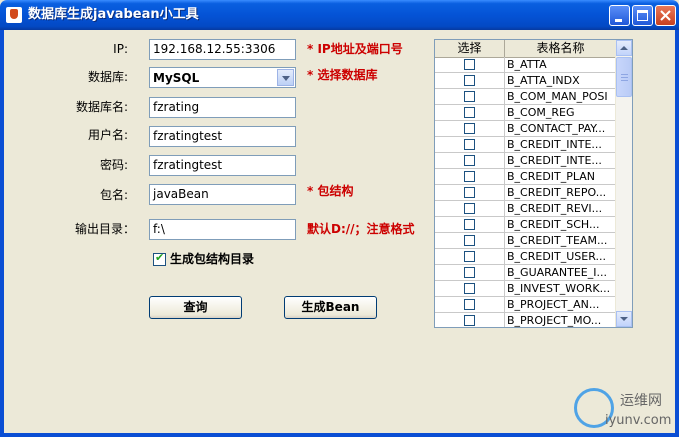 The image size is (679, 437). Describe the element at coordinates (677, 233) in the screenshot. I see `window-frame-right` at that location.